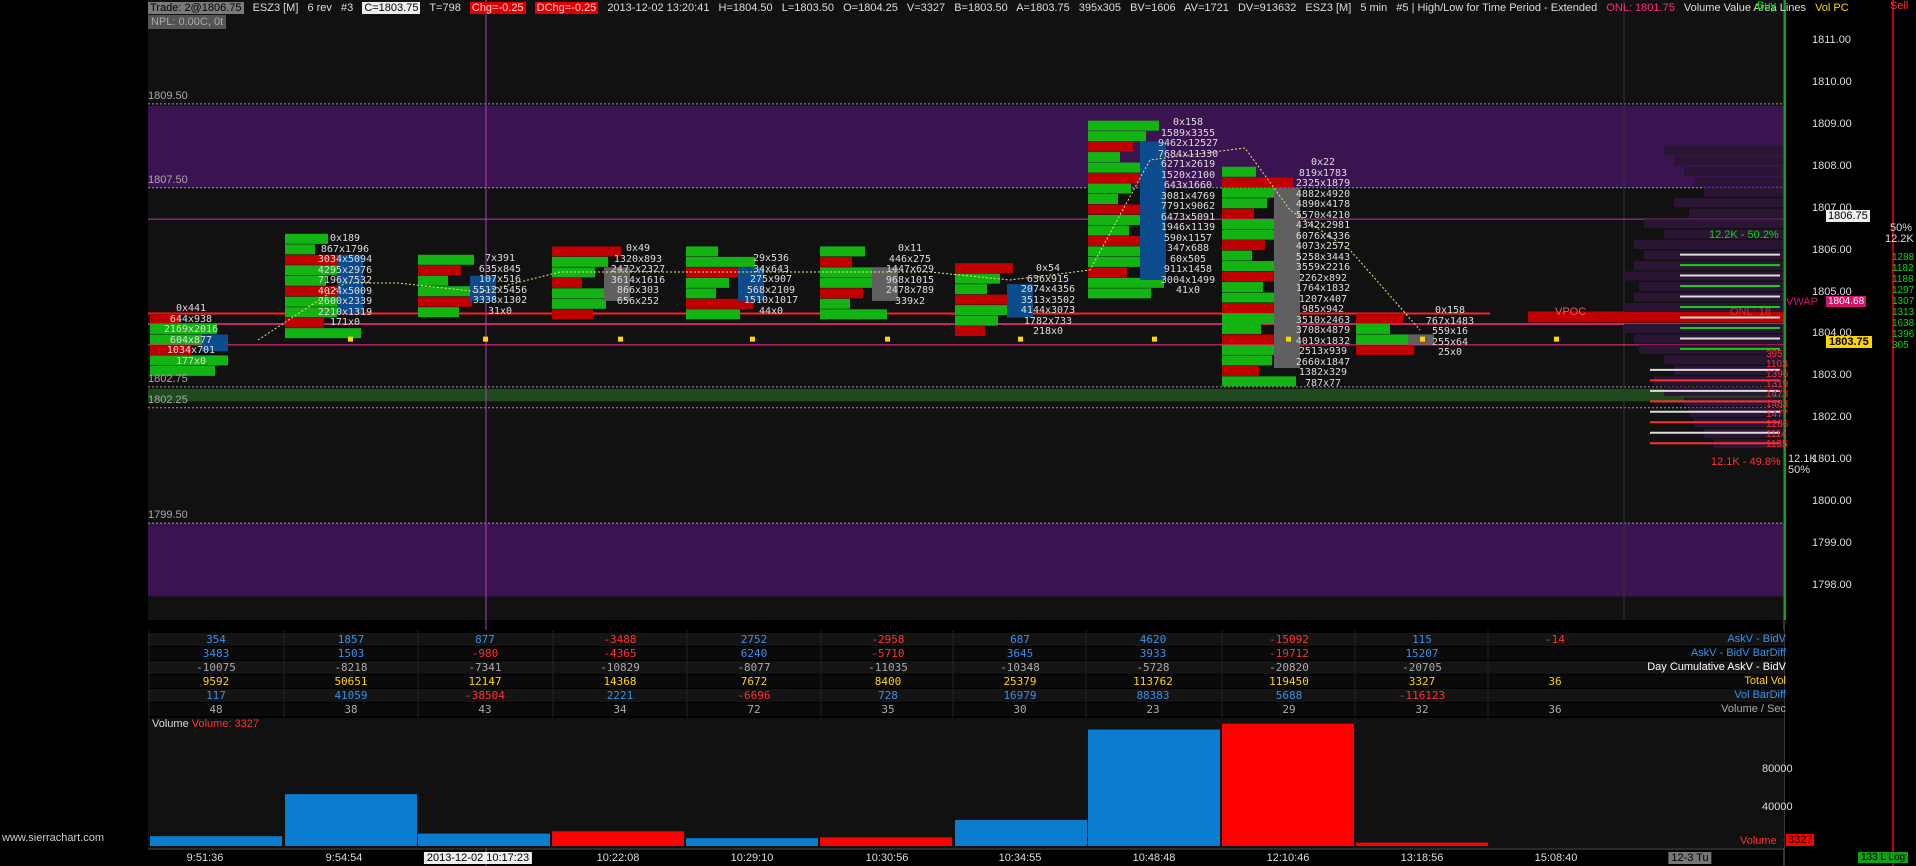 The image size is (1916, 866). Describe the element at coordinates (1188, 248) in the screenshot. I see `footprint-cell: 347x688` at that location.